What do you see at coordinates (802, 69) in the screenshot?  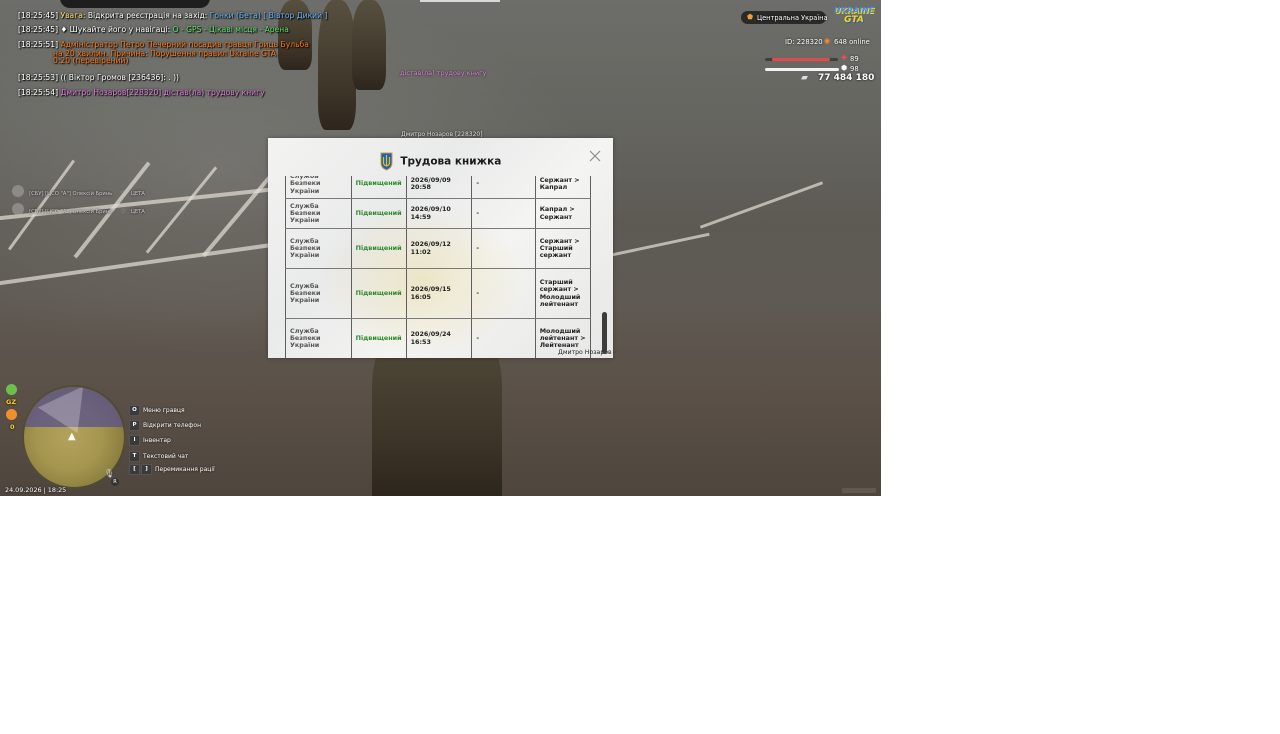 I see `armor-bar-fill` at bounding box center [802, 69].